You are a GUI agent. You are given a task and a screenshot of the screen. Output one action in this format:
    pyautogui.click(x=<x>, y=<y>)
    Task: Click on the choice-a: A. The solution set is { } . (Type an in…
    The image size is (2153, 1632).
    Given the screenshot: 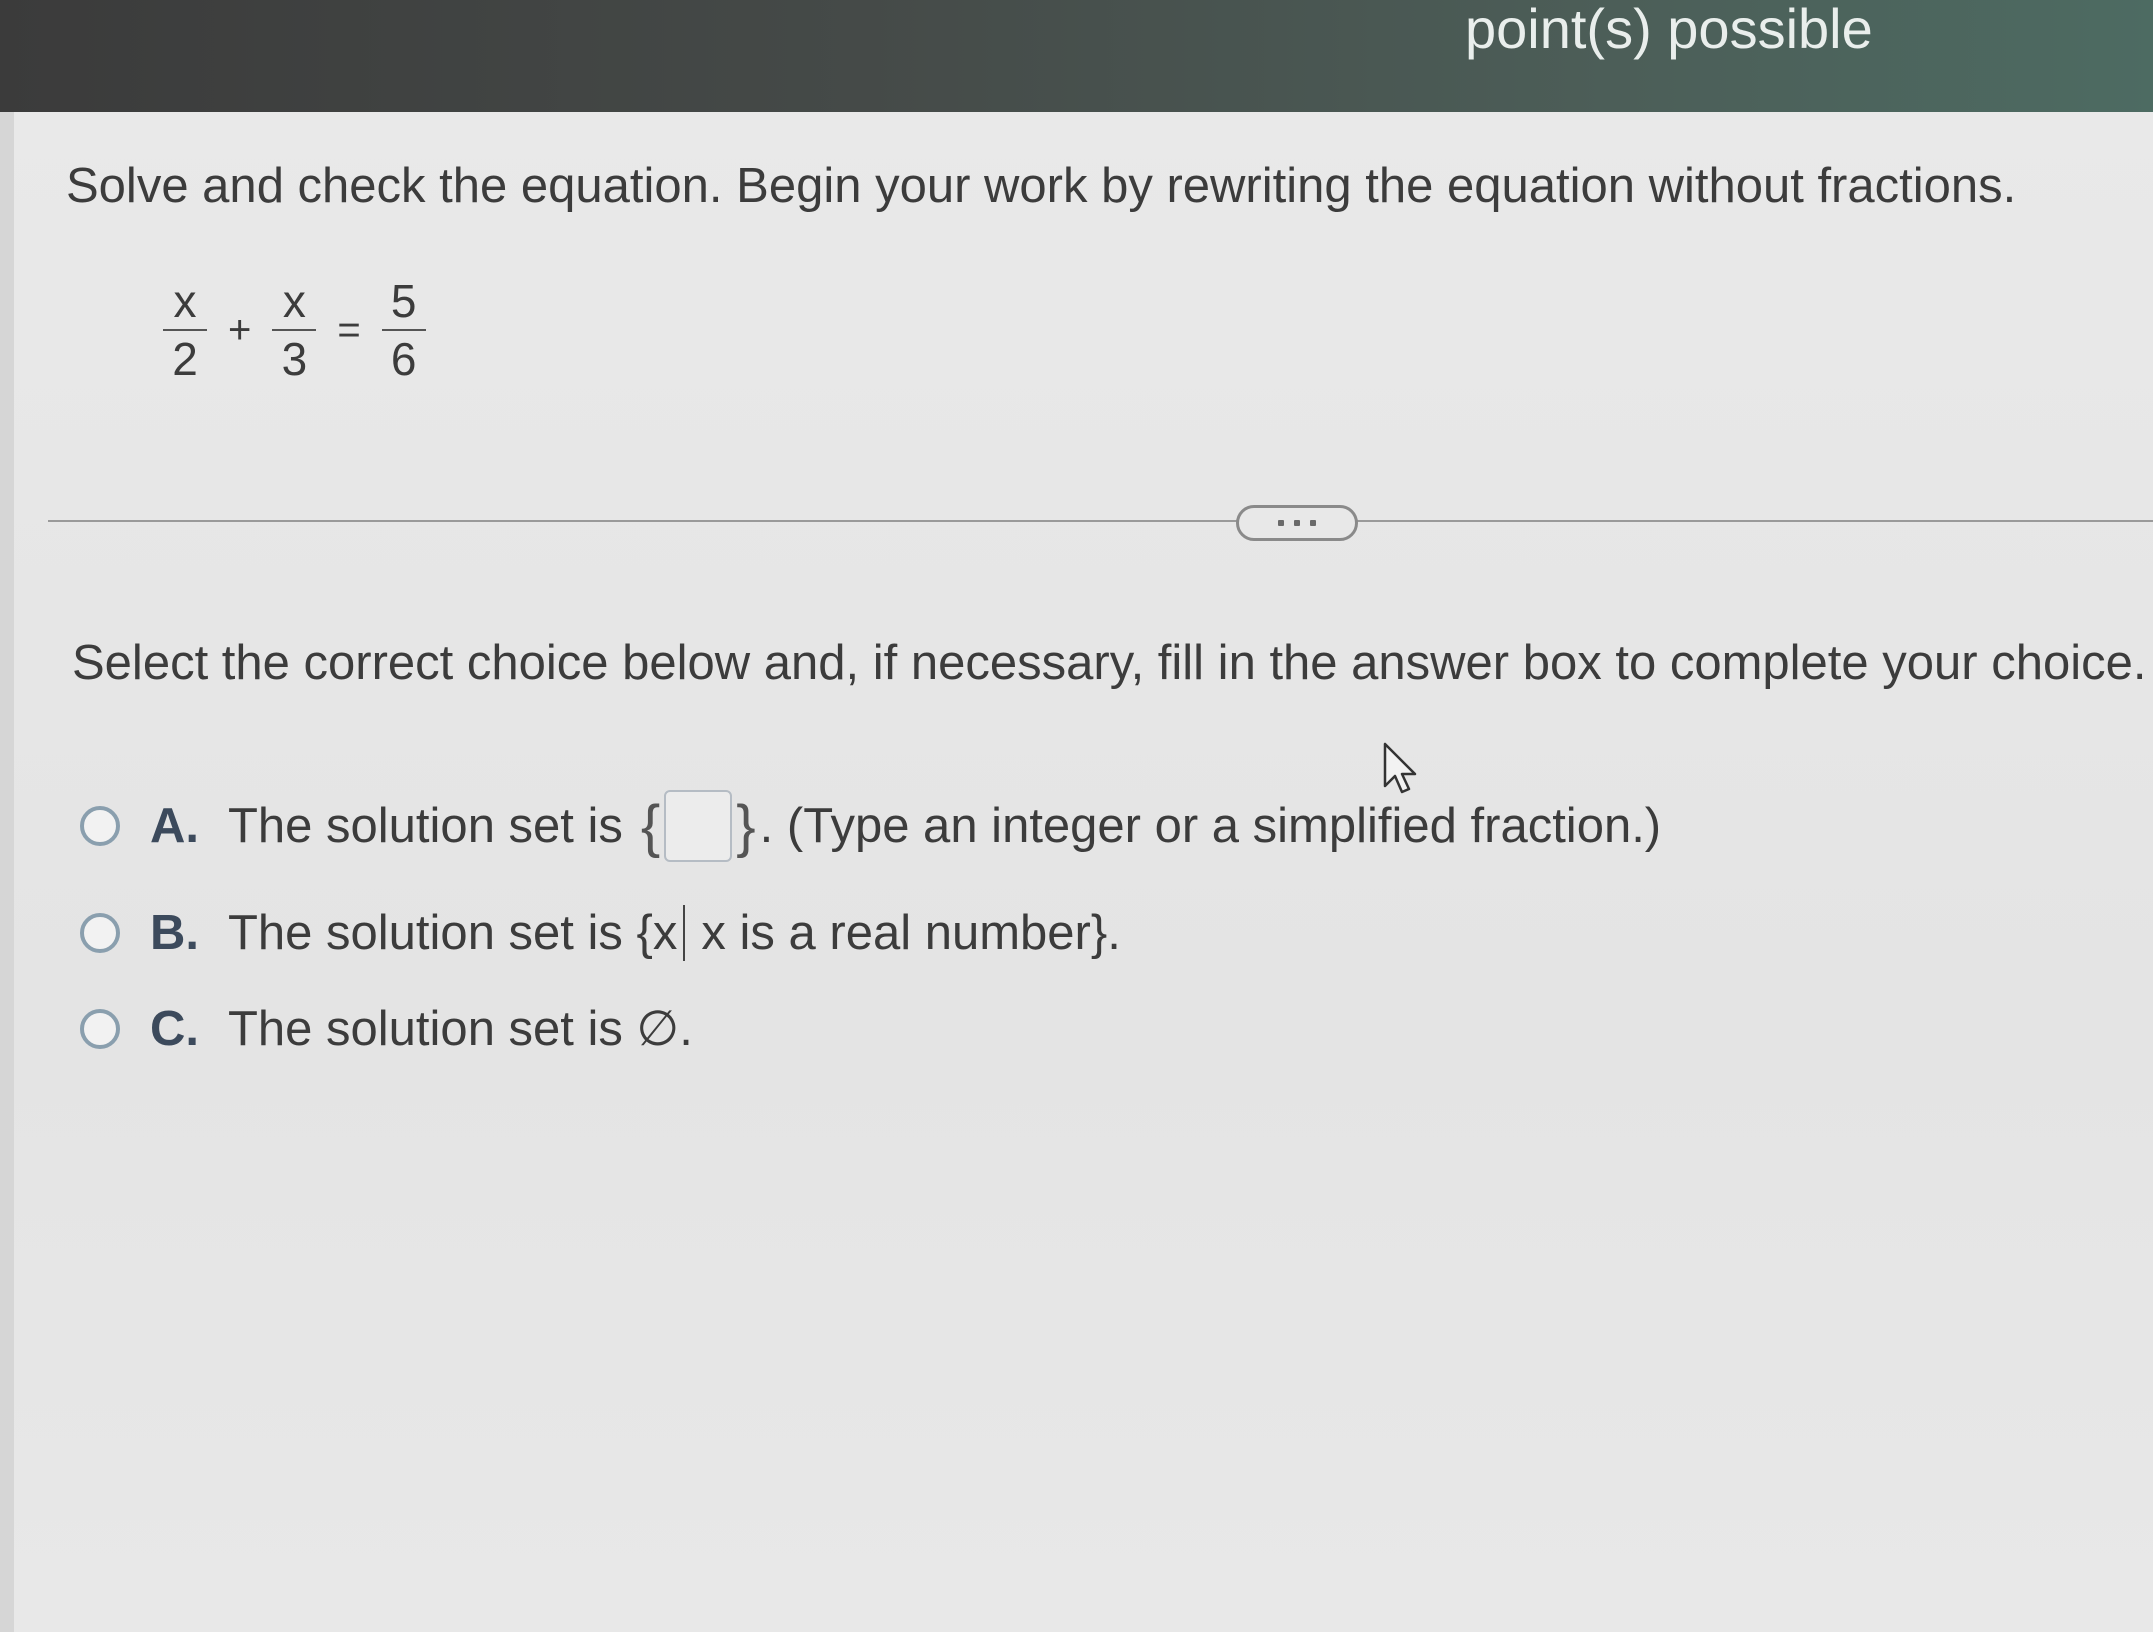 What is the action you would take?
    pyautogui.click(x=870, y=826)
    